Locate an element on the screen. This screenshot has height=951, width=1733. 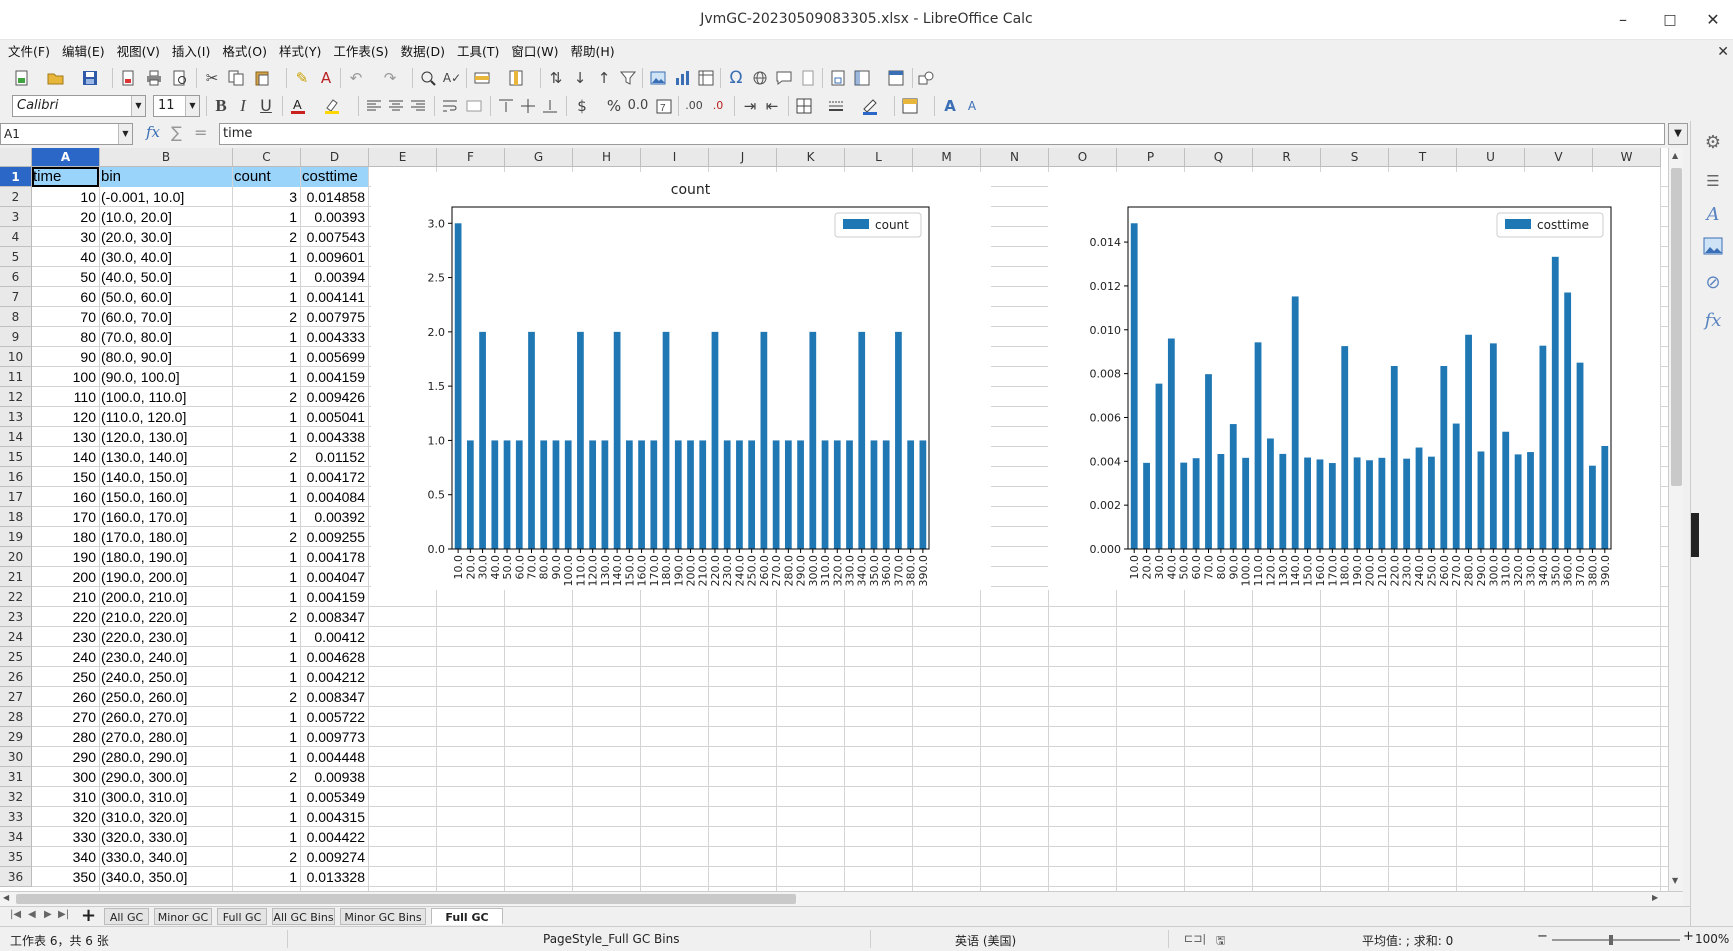
column-icon is located at coordinates (516, 78).